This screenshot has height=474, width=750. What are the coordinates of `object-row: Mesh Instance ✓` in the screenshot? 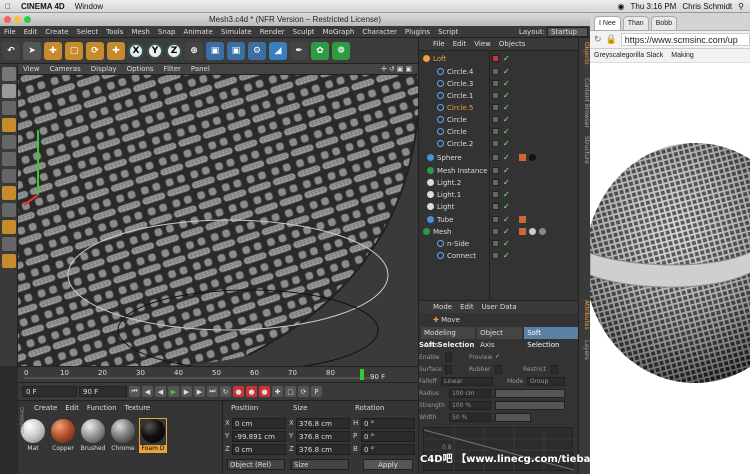 It's located at (499, 171).